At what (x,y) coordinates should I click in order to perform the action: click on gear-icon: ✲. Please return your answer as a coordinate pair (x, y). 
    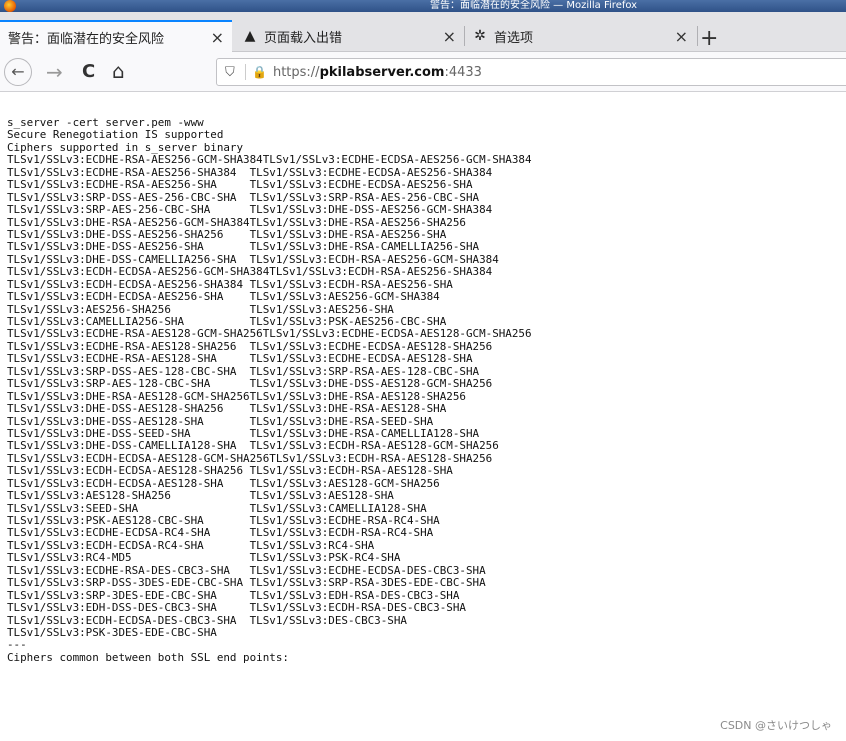
    Looking at the image, I should click on (480, 36).